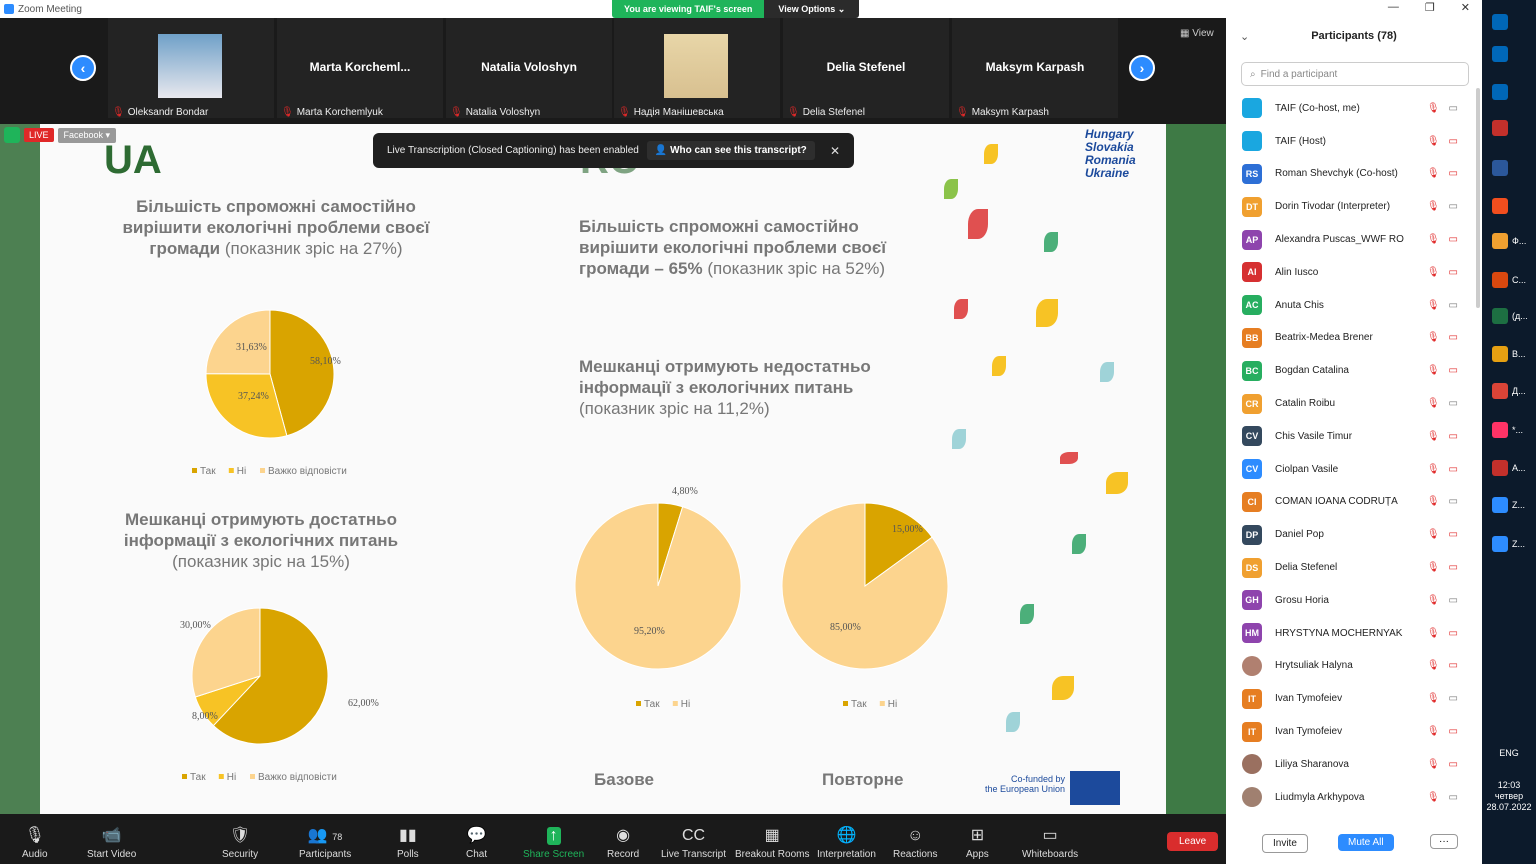  What do you see at coordinates (977, 839) in the screenshot?
I see `apps-button: ⊞ Apps` at bounding box center [977, 839].